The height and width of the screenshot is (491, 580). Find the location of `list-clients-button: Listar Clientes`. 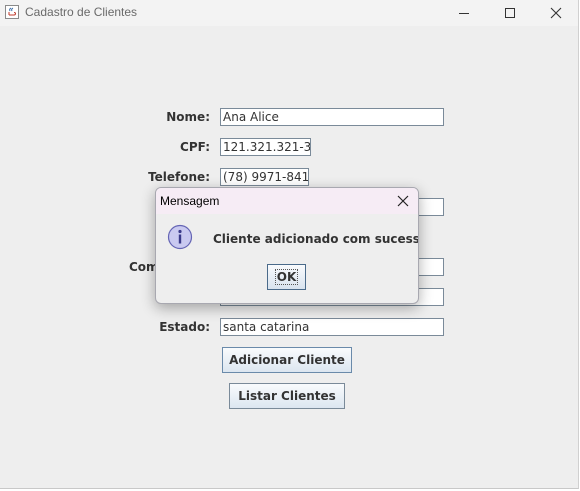

list-clients-button: Listar Clientes is located at coordinates (287, 396).